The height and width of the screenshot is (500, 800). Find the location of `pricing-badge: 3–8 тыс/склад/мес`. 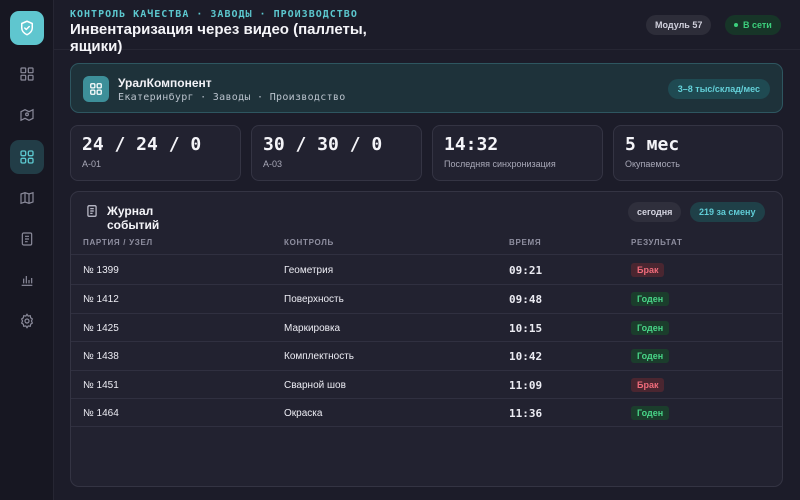

pricing-badge: 3–8 тыс/склад/мес is located at coordinates (718, 89).